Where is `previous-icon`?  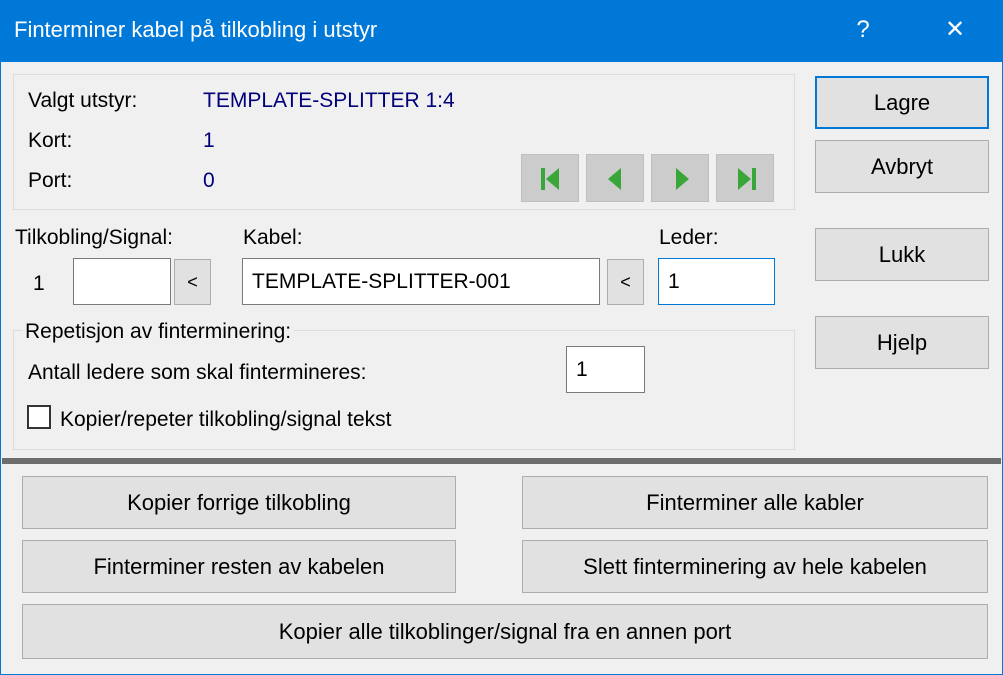
previous-icon is located at coordinates (614, 179).